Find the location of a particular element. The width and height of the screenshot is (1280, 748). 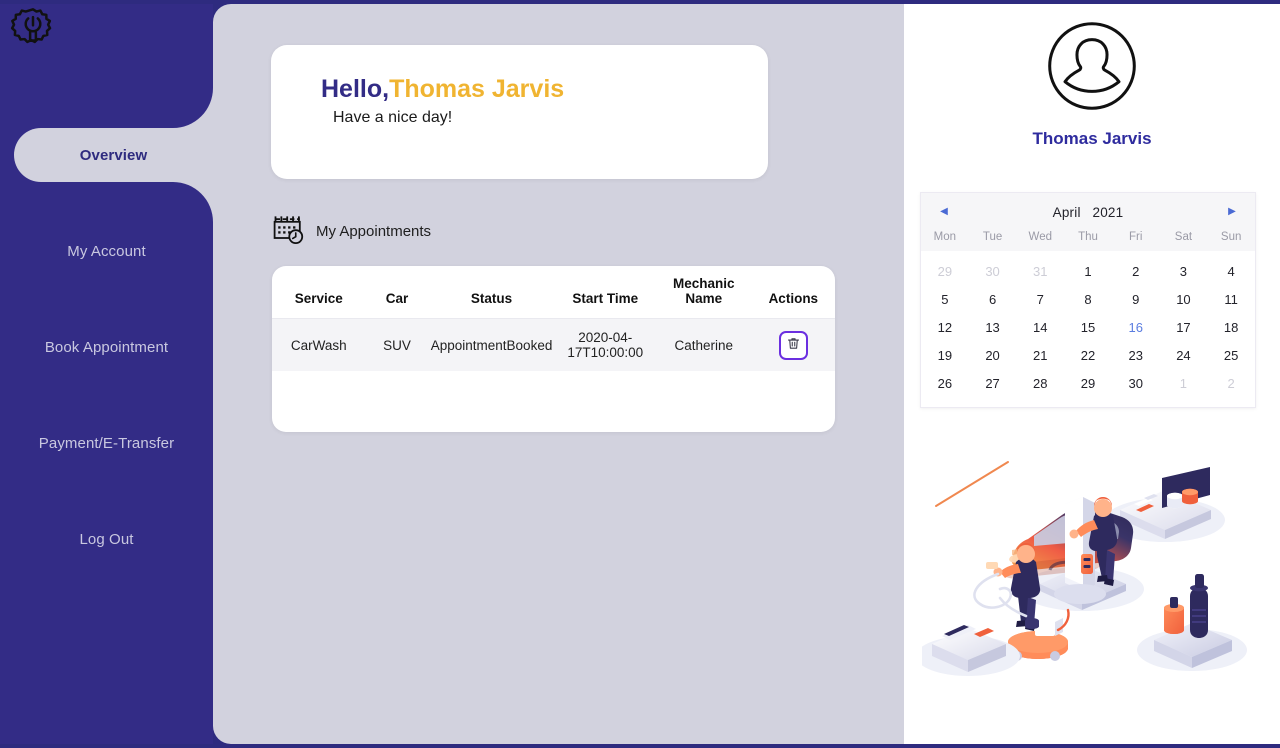

calendar-day: 14 is located at coordinates (1040, 327).